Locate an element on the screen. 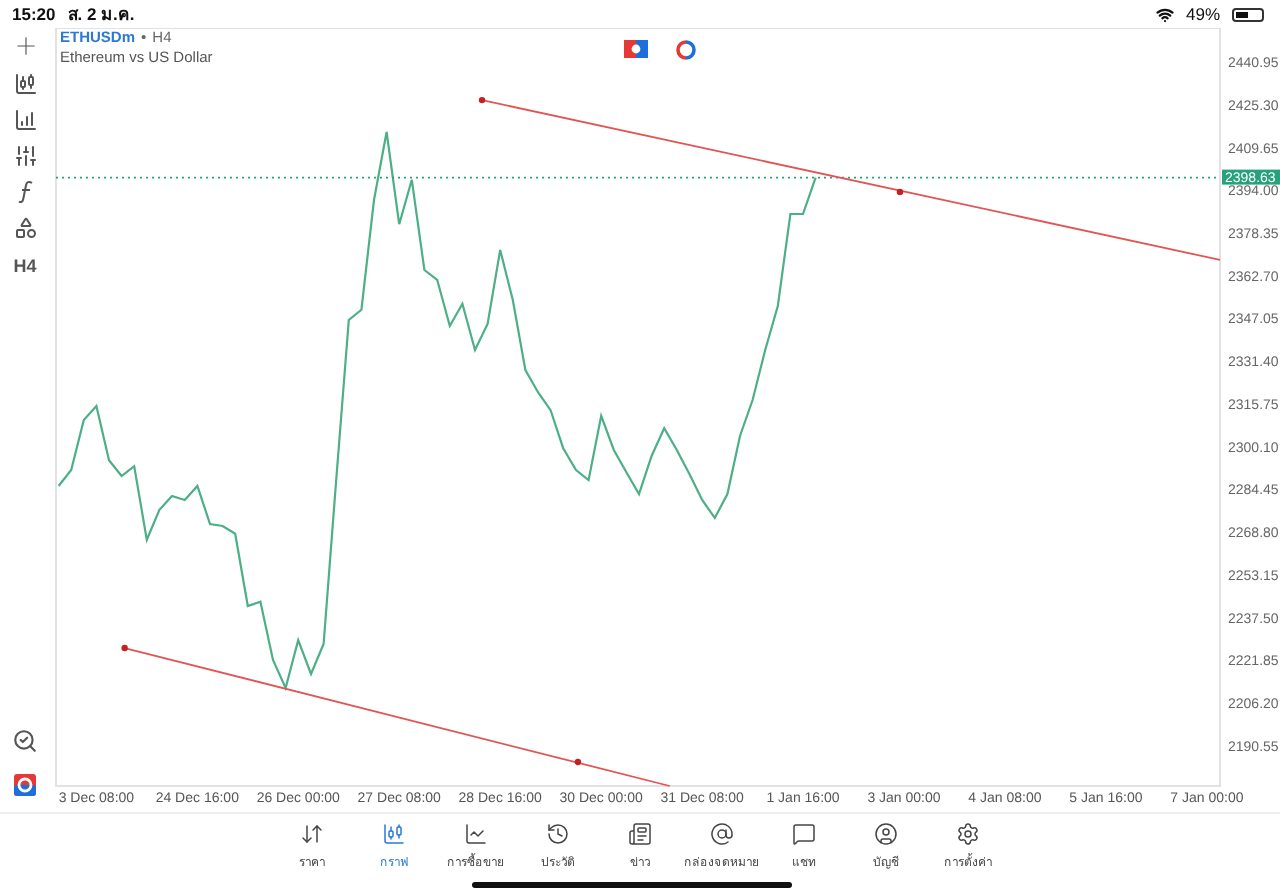 The image size is (1280, 894). clock-icon is located at coordinates (686, 50).